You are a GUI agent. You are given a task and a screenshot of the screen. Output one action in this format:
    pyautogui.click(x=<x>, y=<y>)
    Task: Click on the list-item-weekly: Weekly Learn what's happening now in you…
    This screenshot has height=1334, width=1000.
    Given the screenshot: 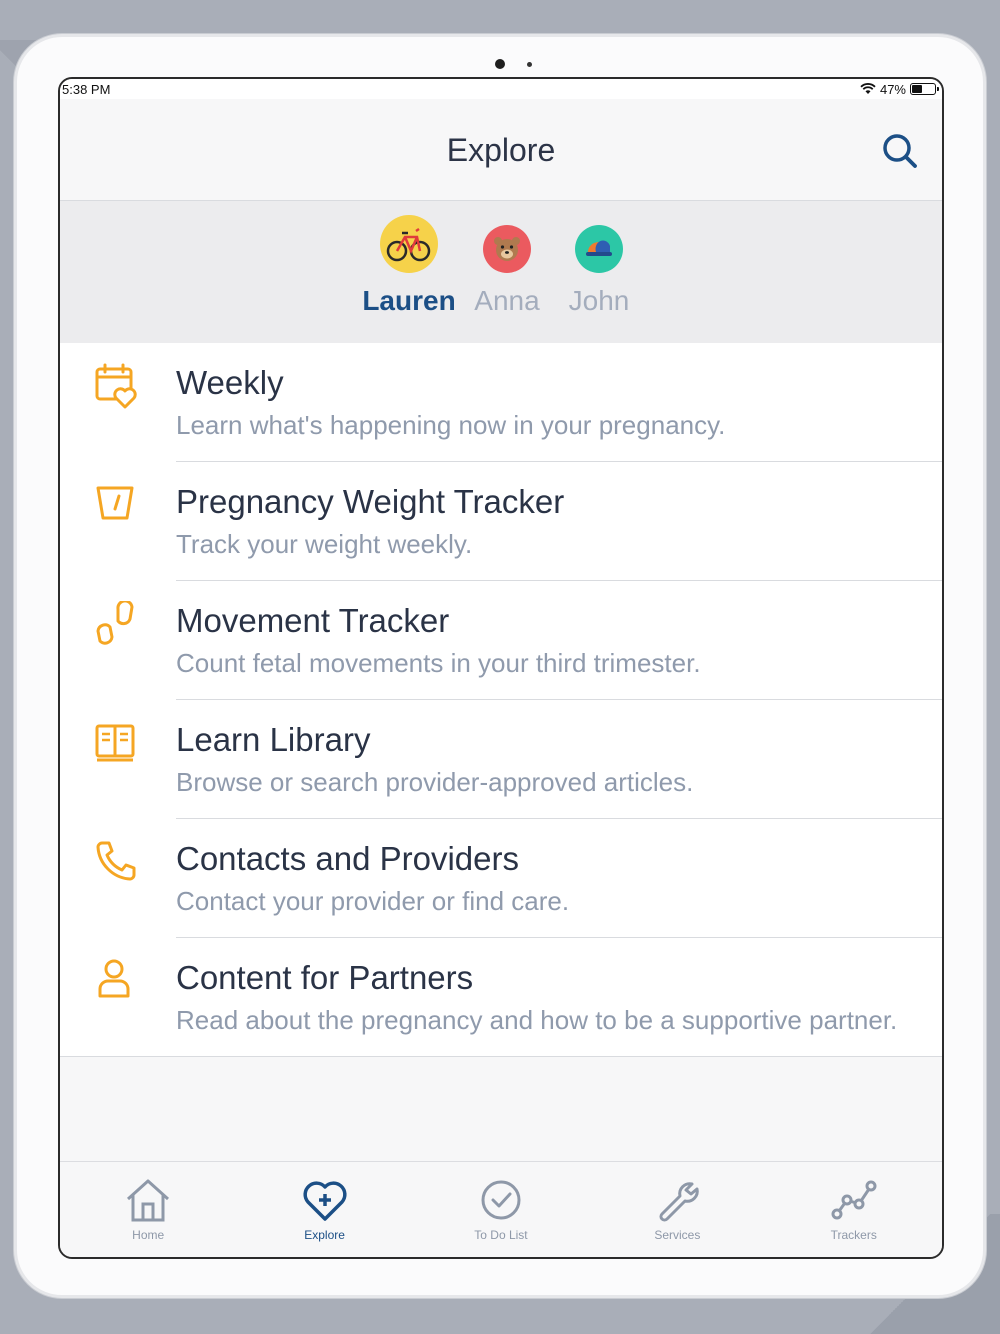 What is the action you would take?
    pyautogui.click(x=501, y=402)
    